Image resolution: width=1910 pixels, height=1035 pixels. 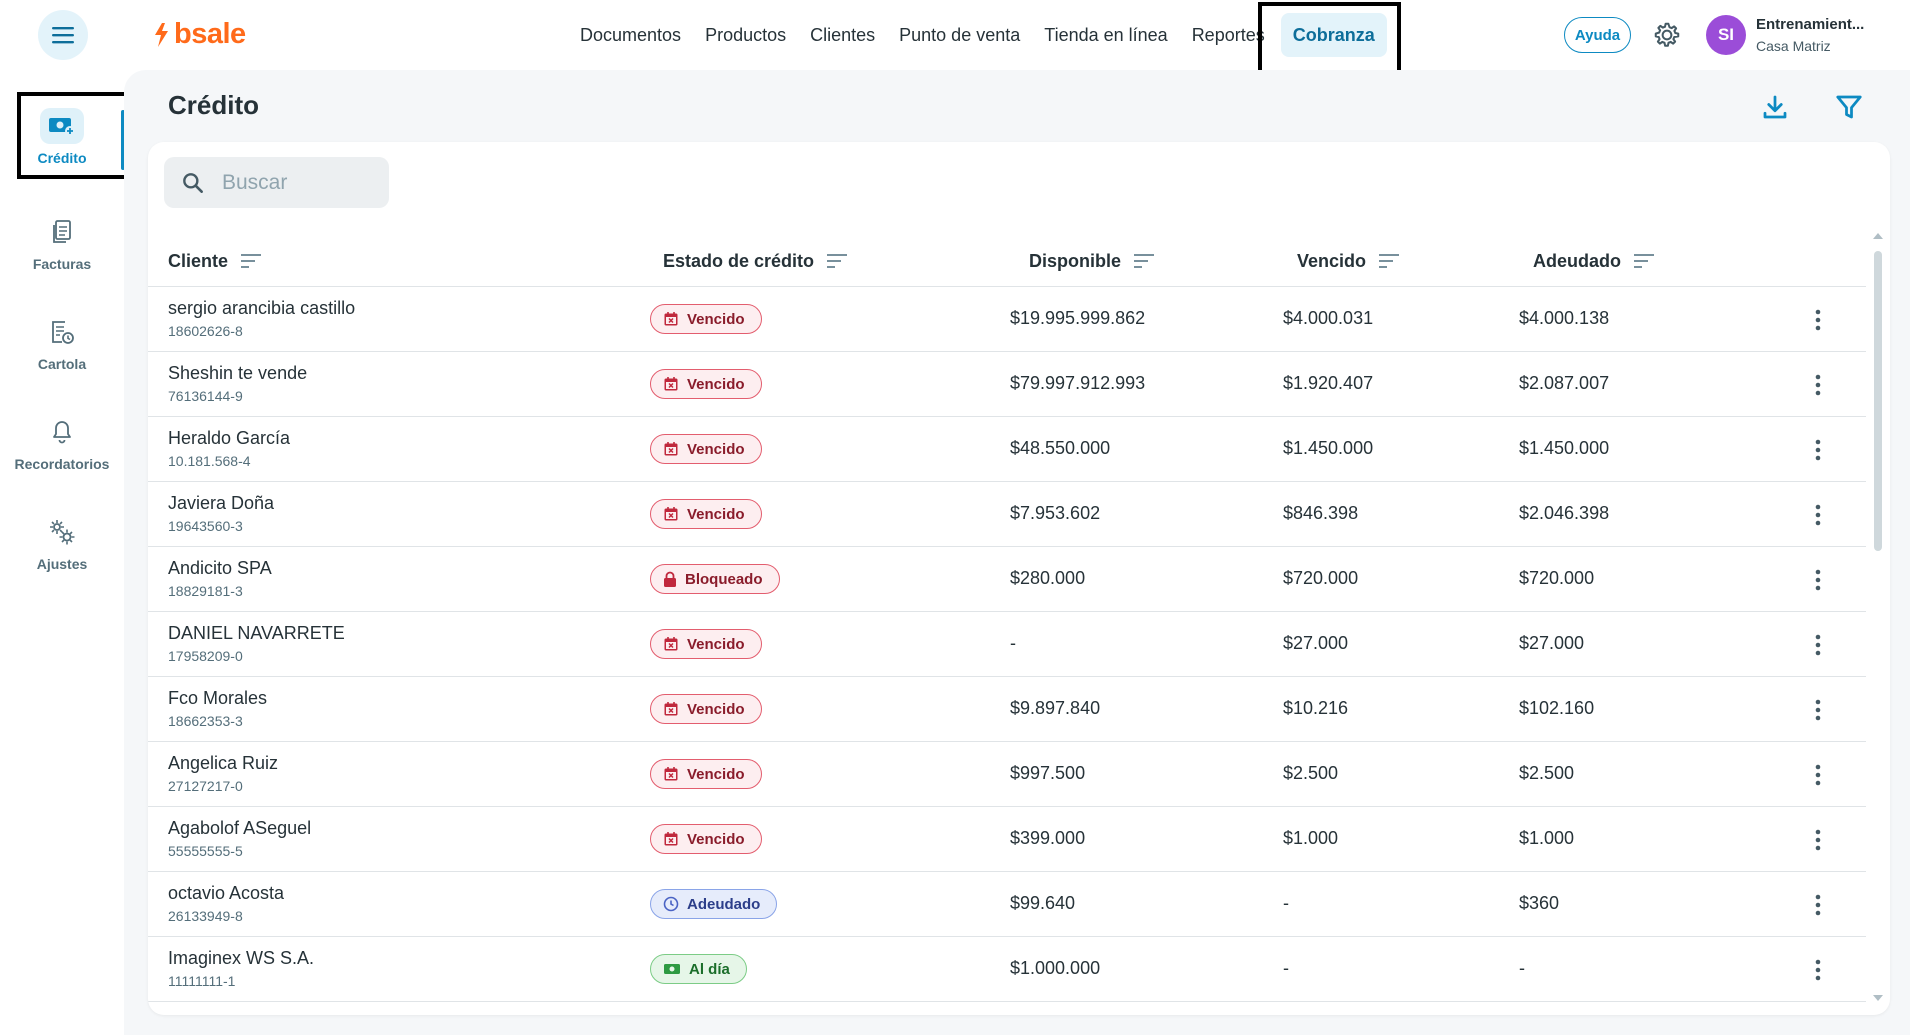 I want to click on settings-button, so click(x=1667, y=35).